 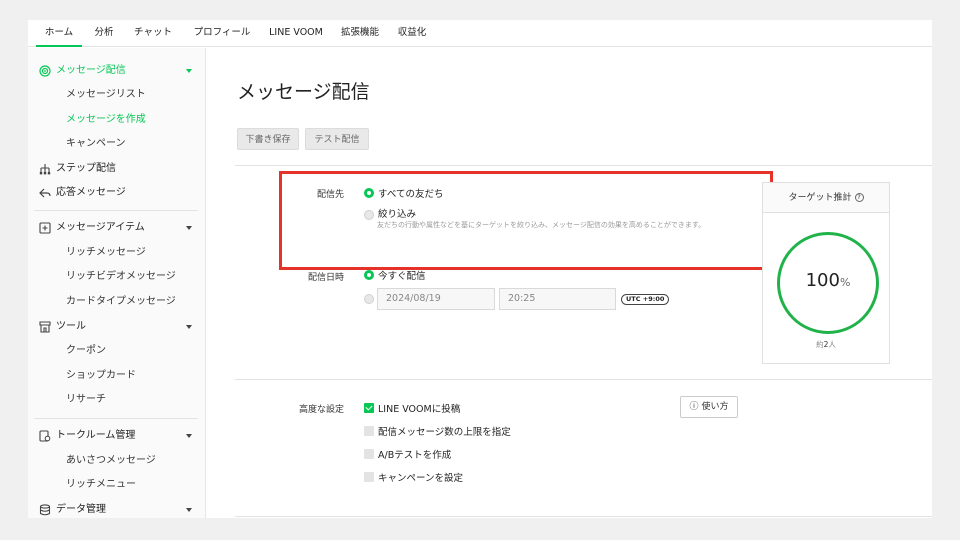 I want to click on reach-suffix: 人, so click(x=832, y=344).